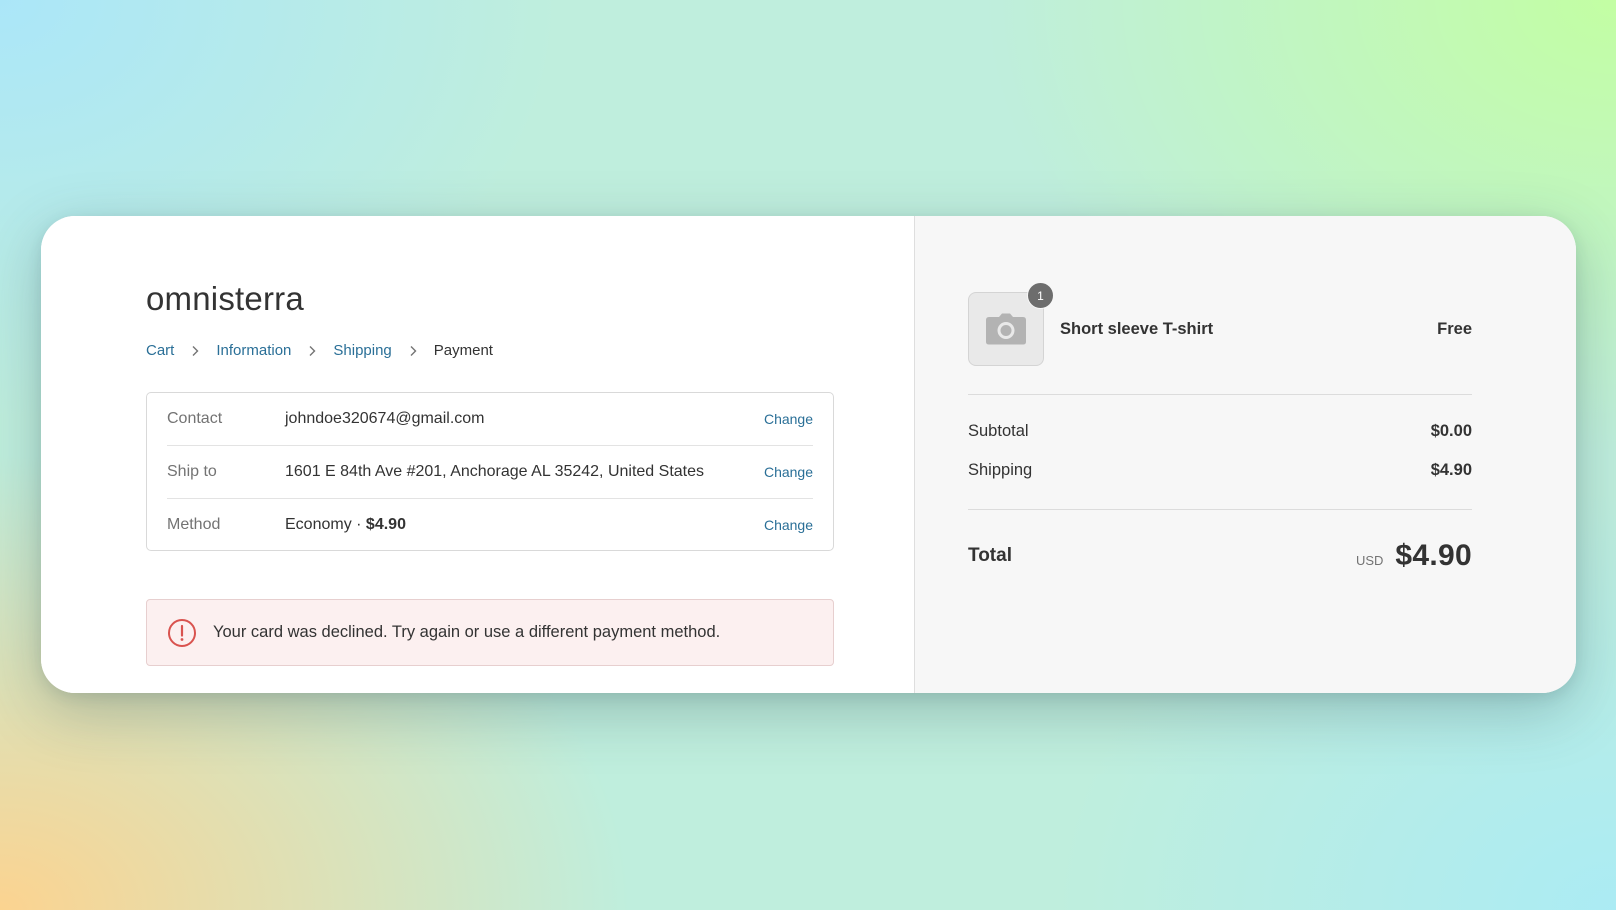 Image resolution: width=1616 pixels, height=910 pixels. What do you see at coordinates (1451, 470) in the screenshot?
I see `shipping-amount: $4.90` at bounding box center [1451, 470].